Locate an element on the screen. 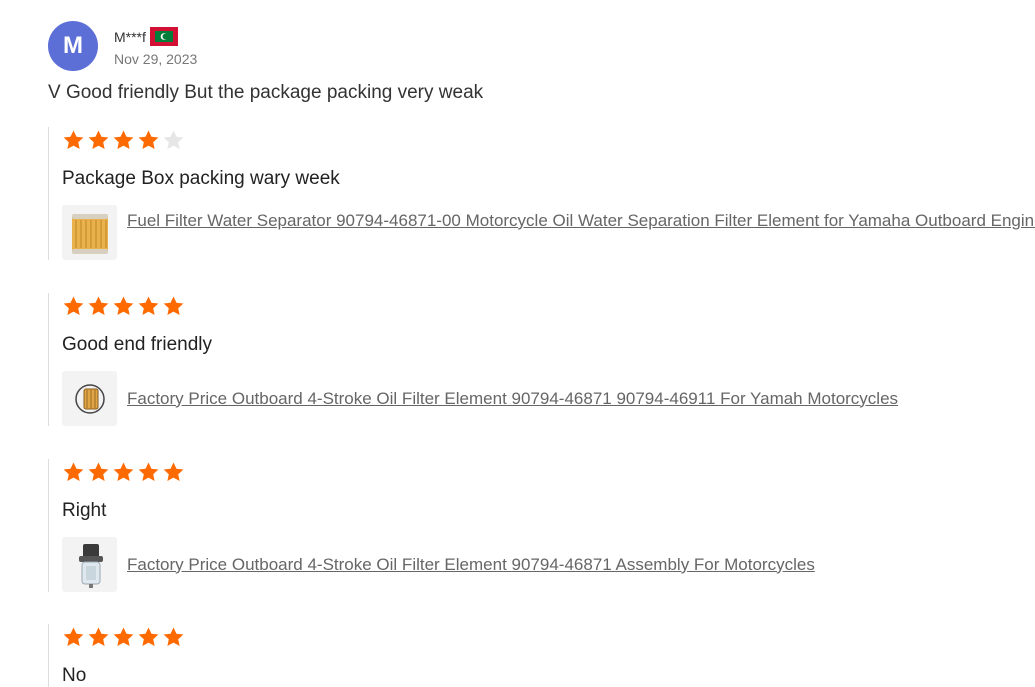  item-review-text: No is located at coordinates (74, 675).